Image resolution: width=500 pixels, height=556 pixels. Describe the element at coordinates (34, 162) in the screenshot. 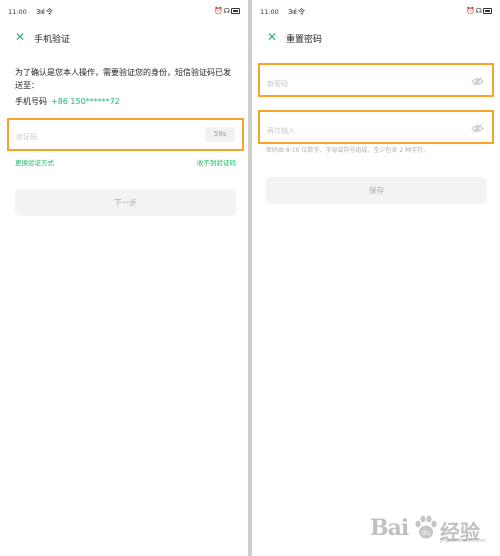

I see `change-method-link: 更换验证方式` at that location.